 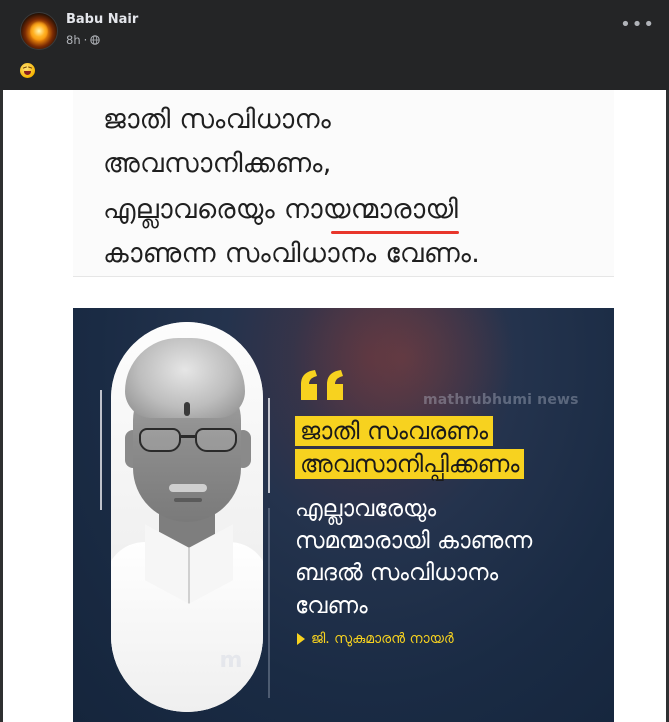 I want to click on emoji-eye-right, so click(x=30, y=68).